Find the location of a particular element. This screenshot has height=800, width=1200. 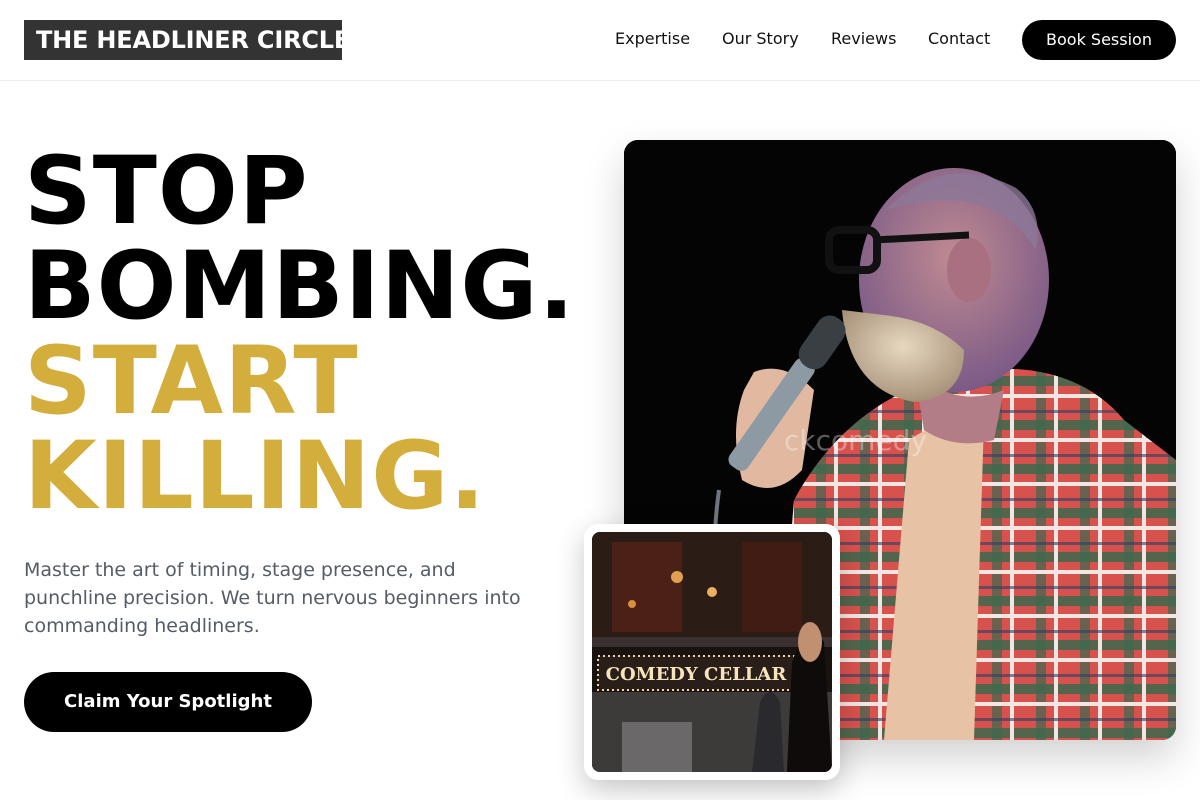

venue-photo-frame: COMEDY CELLAR is located at coordinates (712, 652).